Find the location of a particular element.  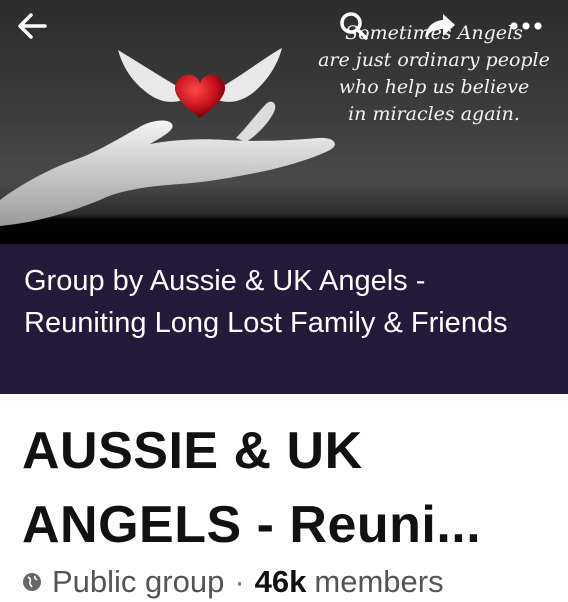

quote-line: who help us believe is located at coordinates (434, 87).